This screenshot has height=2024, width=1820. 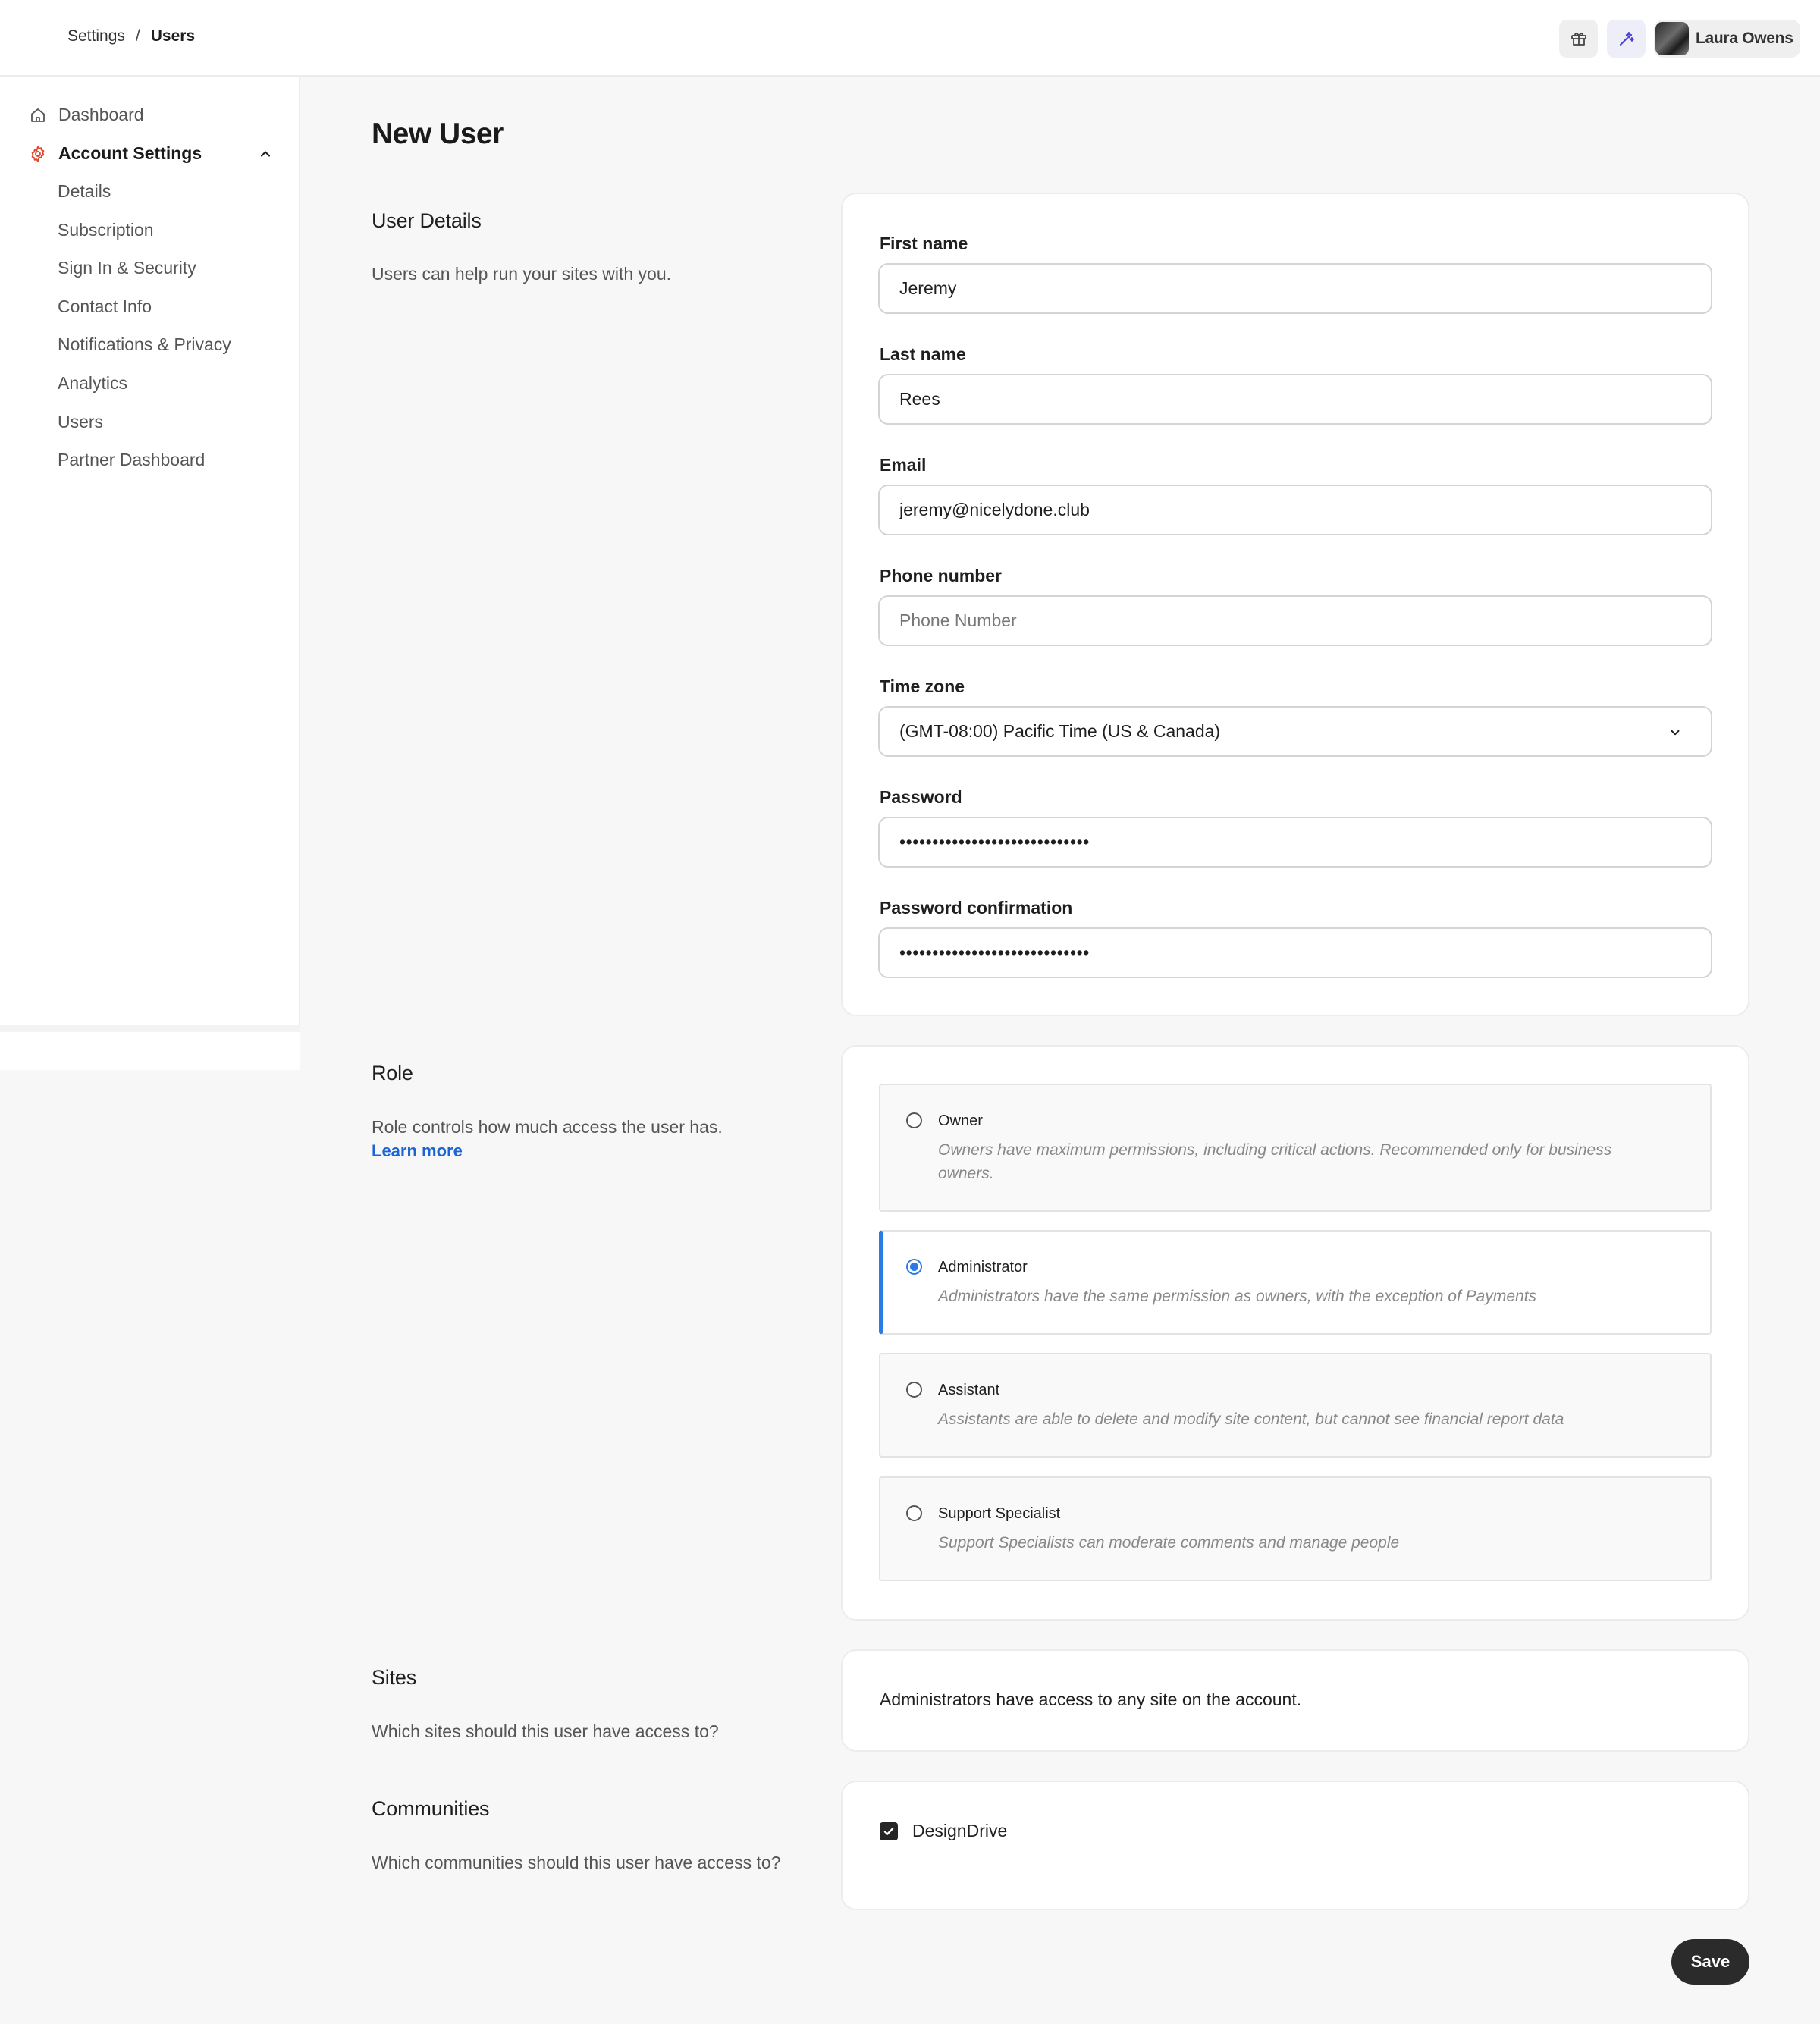 What do you see at coordinates (105, 307) in the screenshot?
I see `sidebar-item-contact-info: Contact Info` at bounding box center [105, 307].